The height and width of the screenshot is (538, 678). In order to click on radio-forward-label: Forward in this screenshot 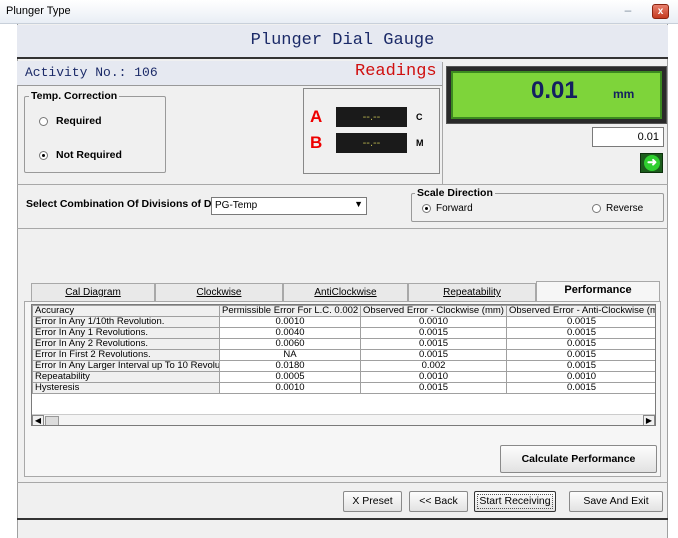, I will do `click(454, 208)`.